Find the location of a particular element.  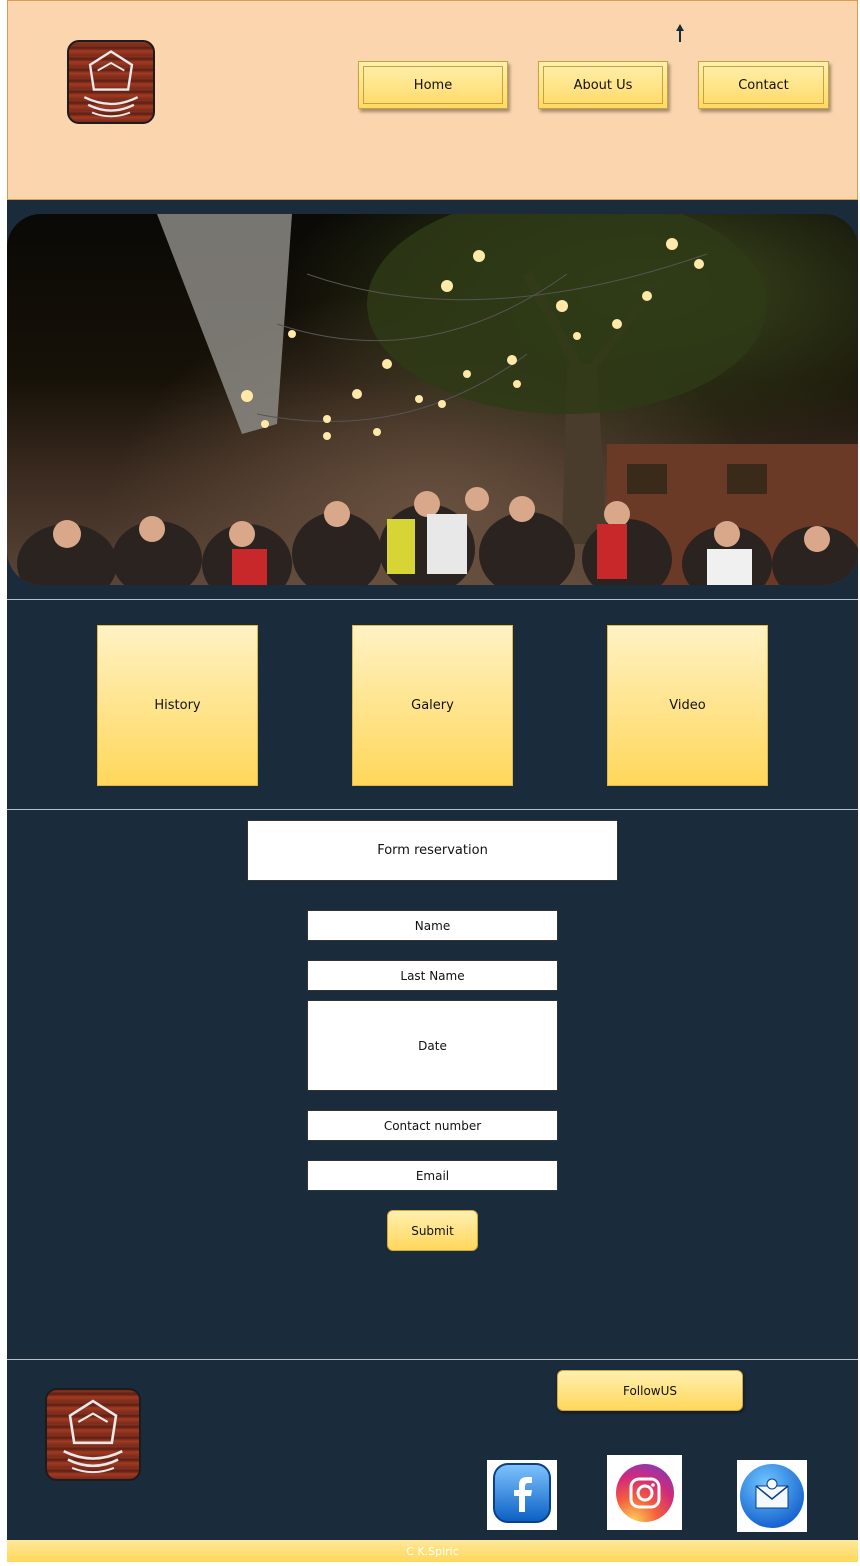

tile-history: History is located at coordinates (177, 705).